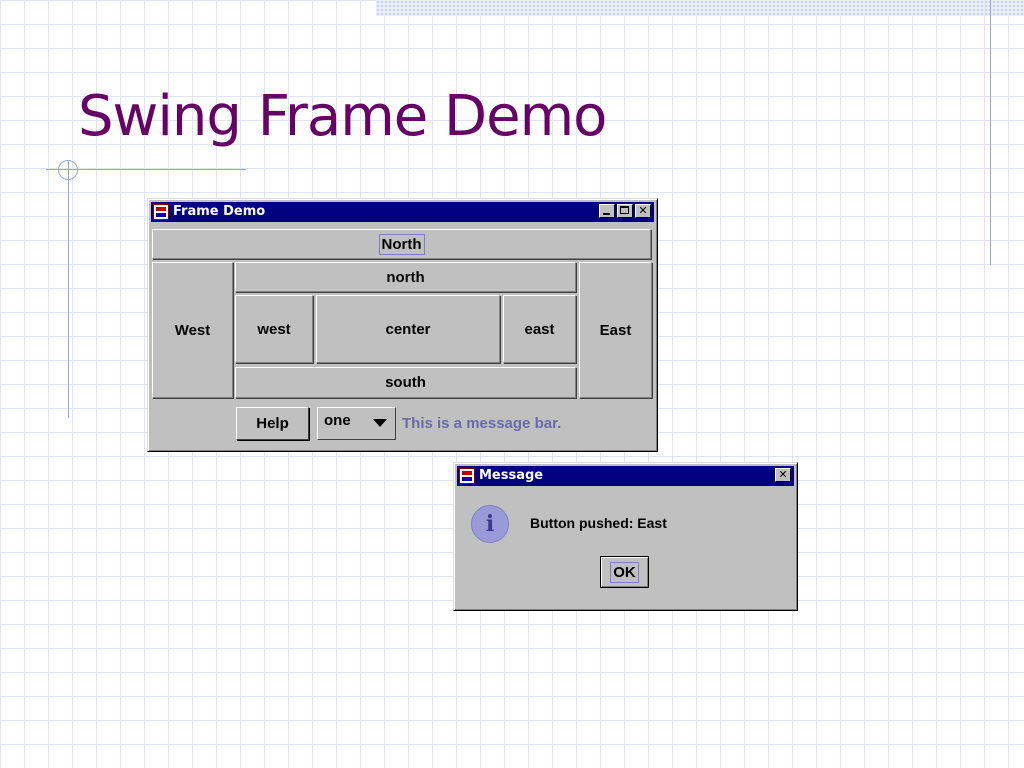 This screenshot has height=768, width=1024. I want to click on slide-title: Swing Frame Demo, so click(342, 116).